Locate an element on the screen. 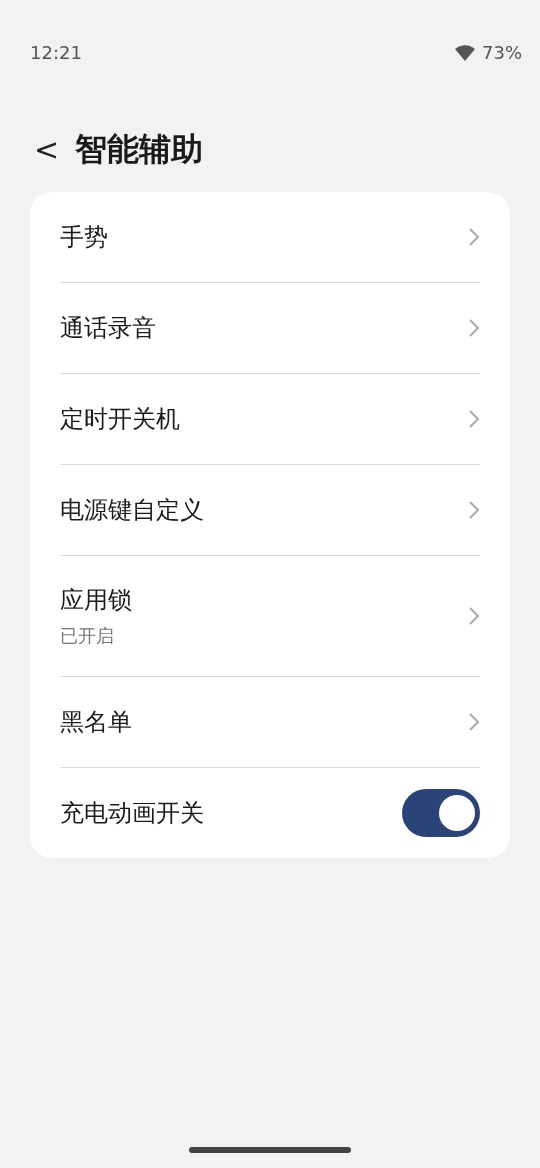  toggle-switch is located at coordinates (441, 813).